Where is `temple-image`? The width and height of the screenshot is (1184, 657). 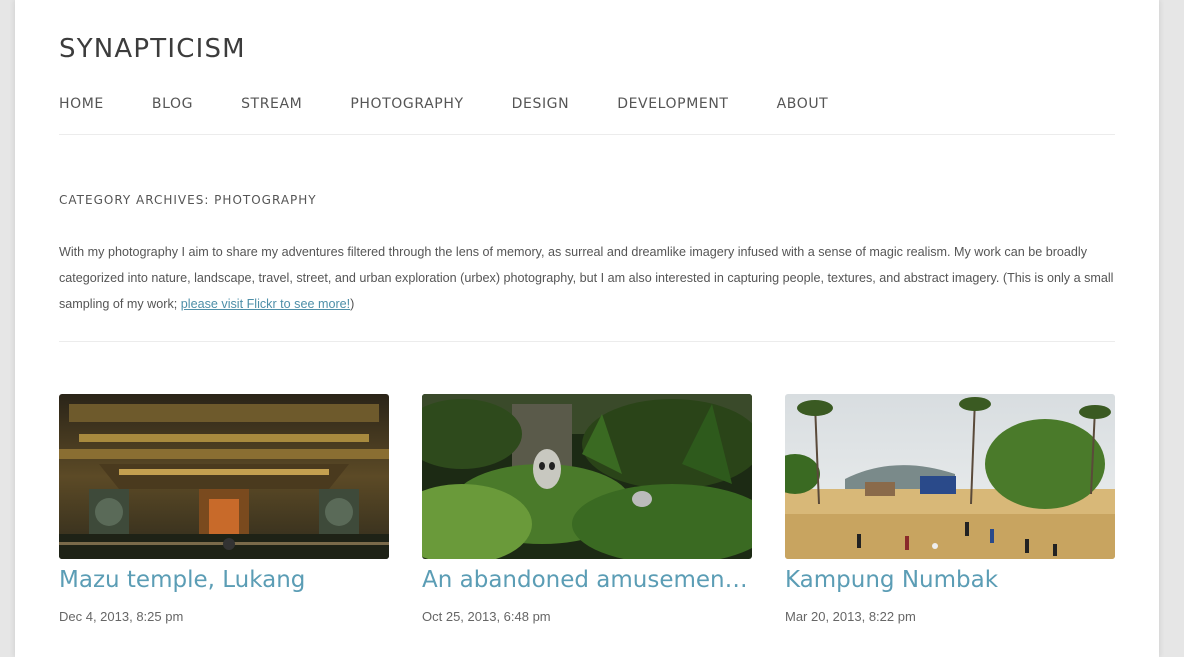
temple-image is located at coordinates (224, 476).